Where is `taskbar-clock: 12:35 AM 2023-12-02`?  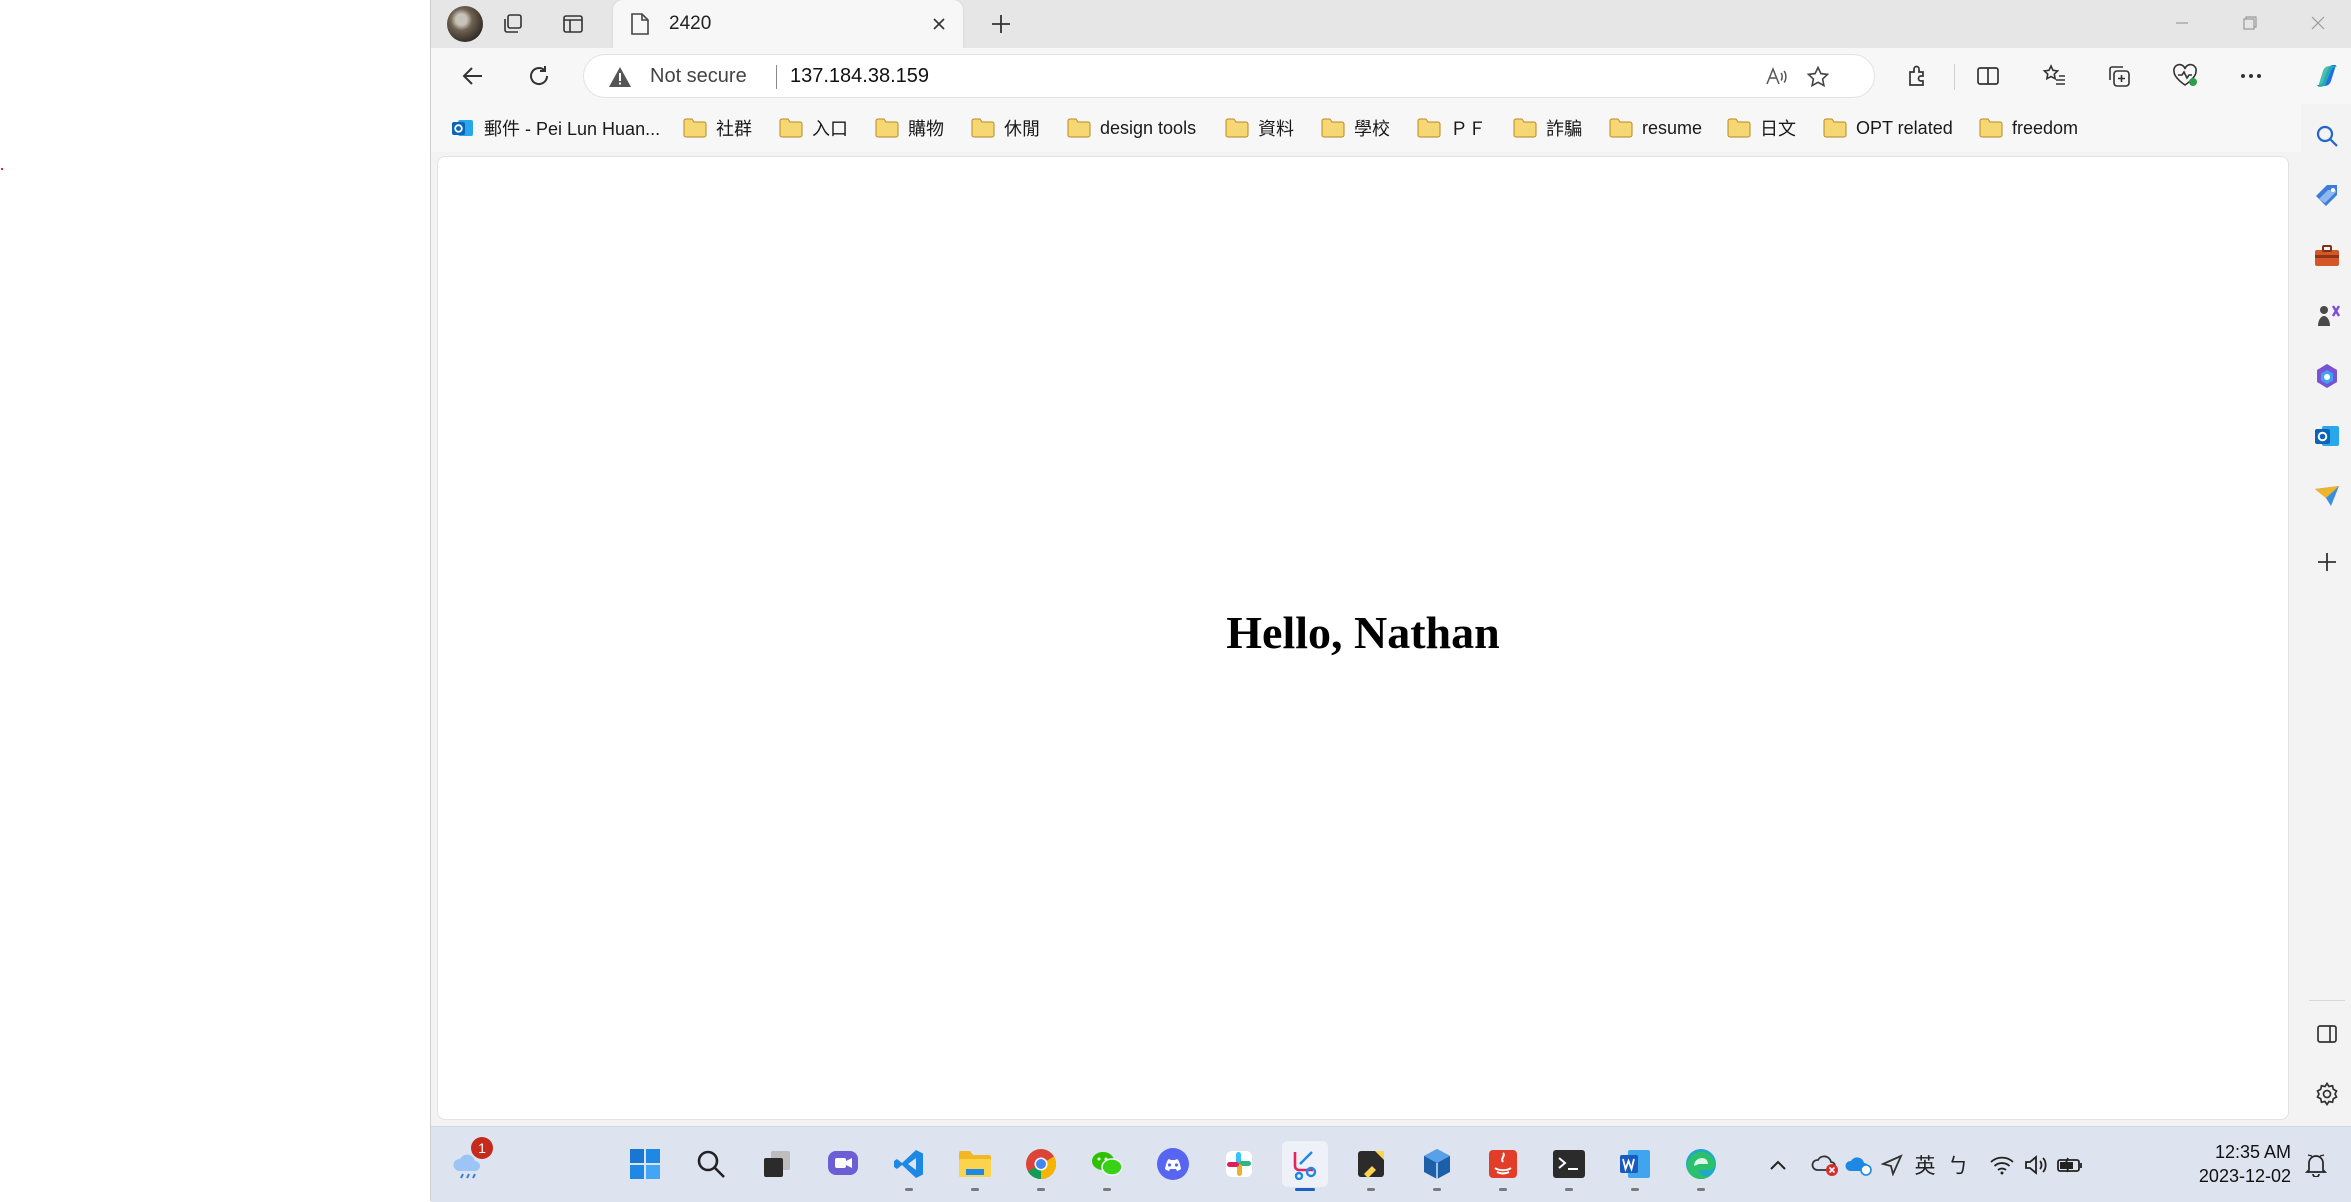 taskbar-clock: 12:35 AM 2023-12-02 is located at coordinates (2241, 1164).